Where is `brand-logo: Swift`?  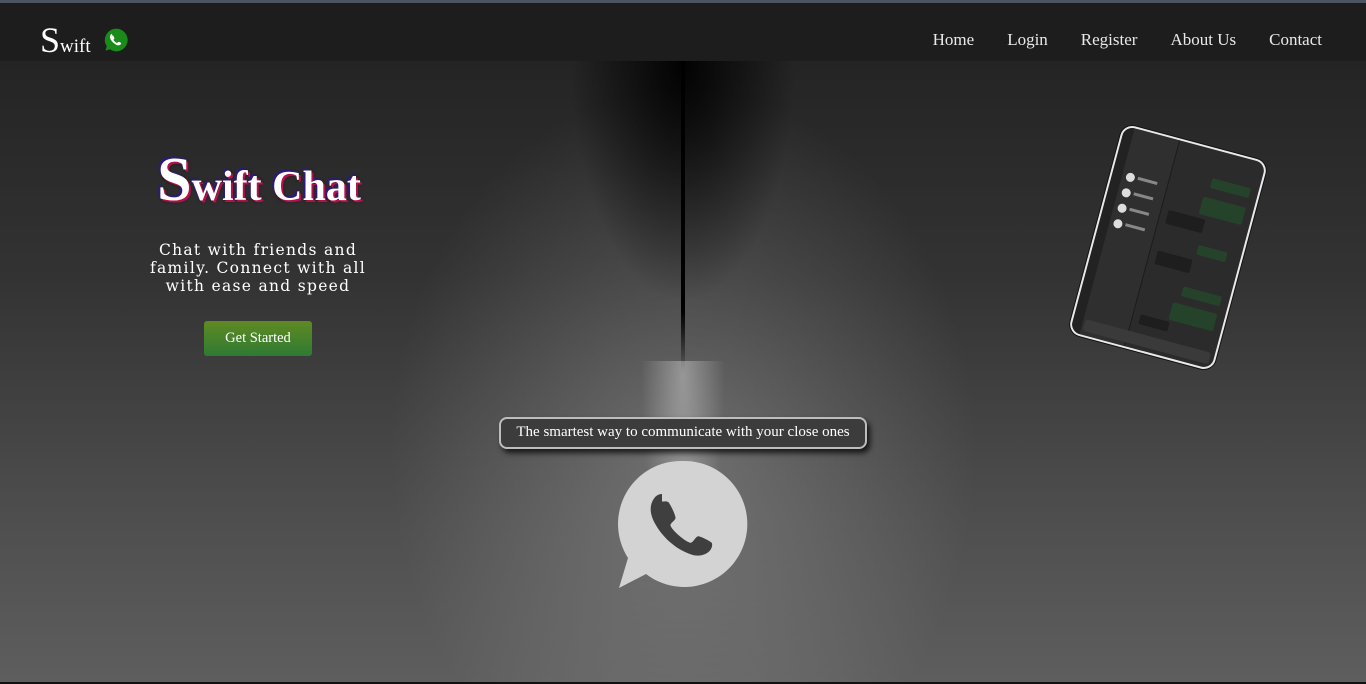
brand-logo: Swift is located at coordinates (65, 40).